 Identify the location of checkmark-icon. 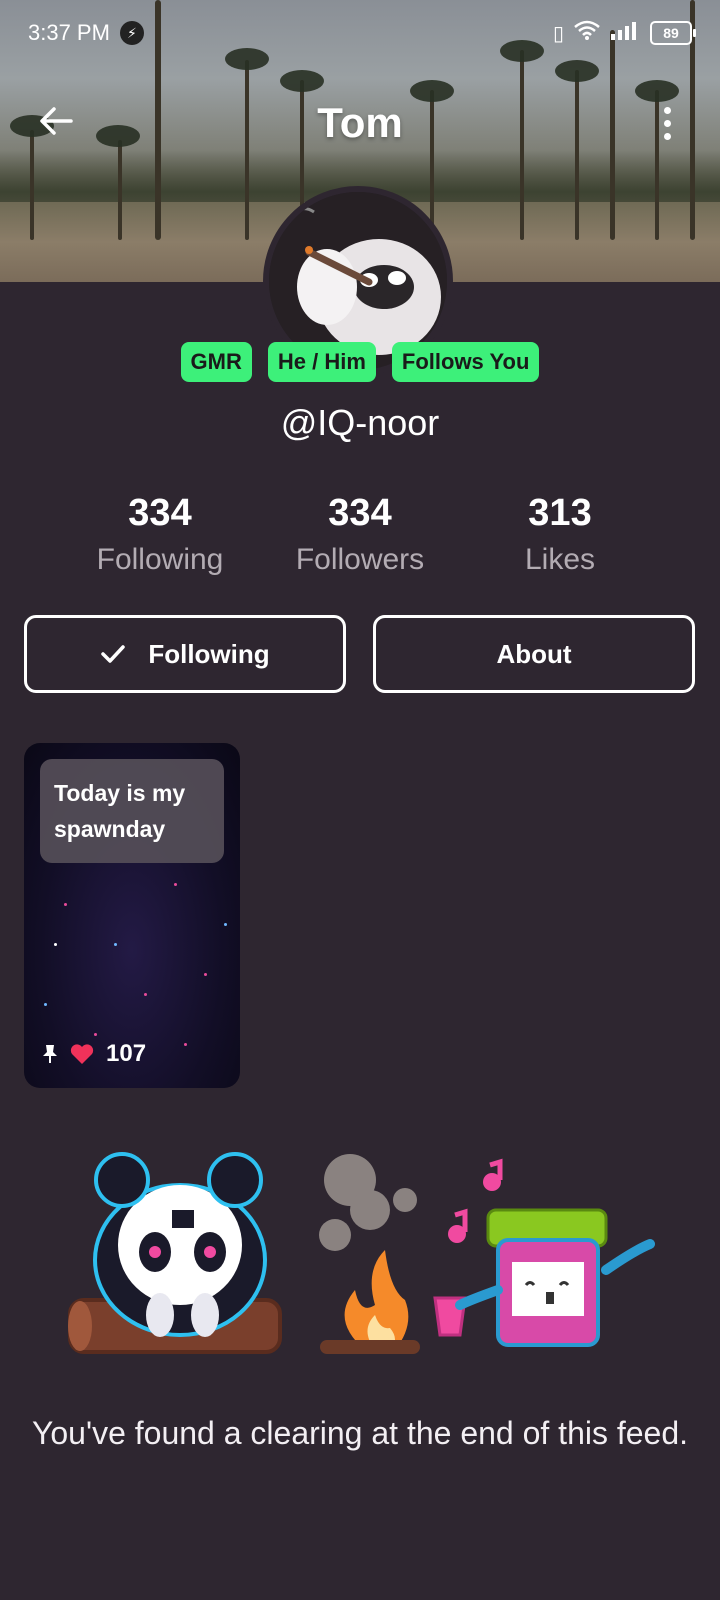
(113, 654).